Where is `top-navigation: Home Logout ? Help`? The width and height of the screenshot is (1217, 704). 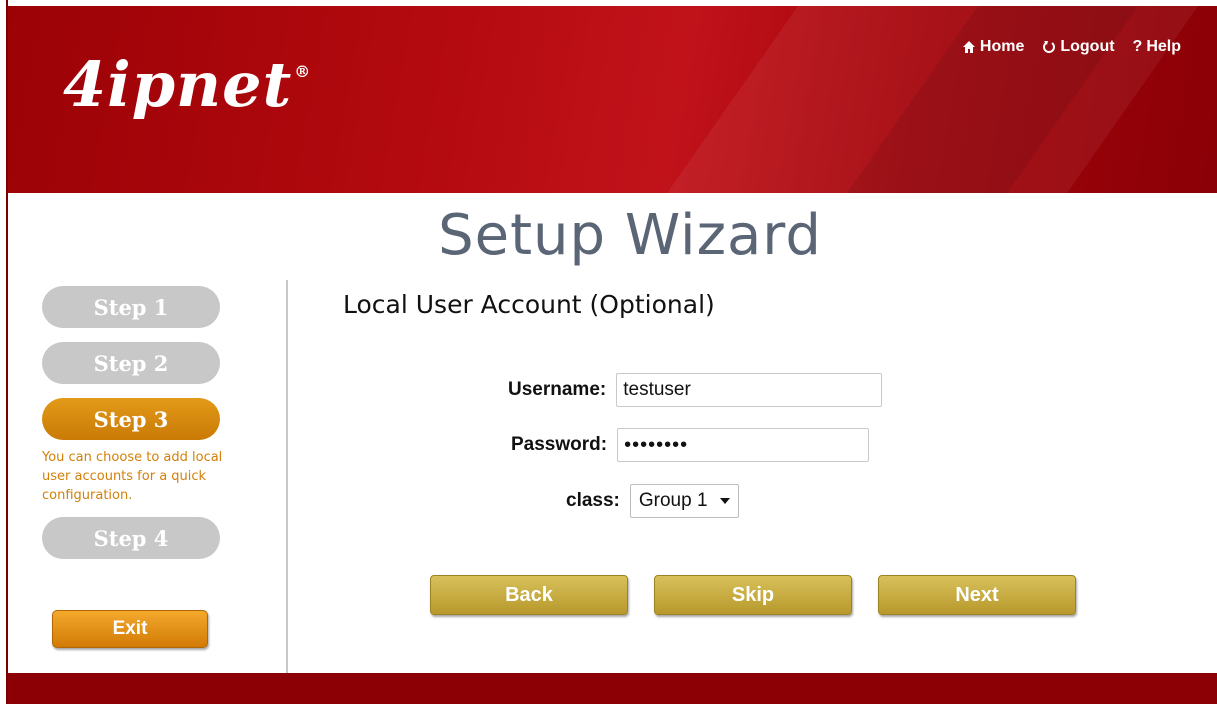 top-navigation: Home Logout ? Help is located at coordinates (1071, 47).